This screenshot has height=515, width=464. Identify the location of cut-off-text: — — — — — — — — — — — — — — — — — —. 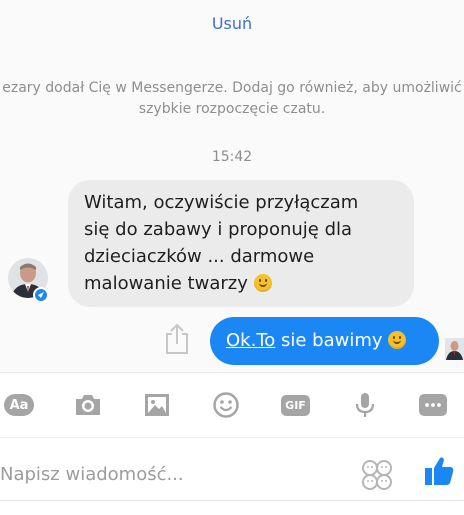
(235, 1).